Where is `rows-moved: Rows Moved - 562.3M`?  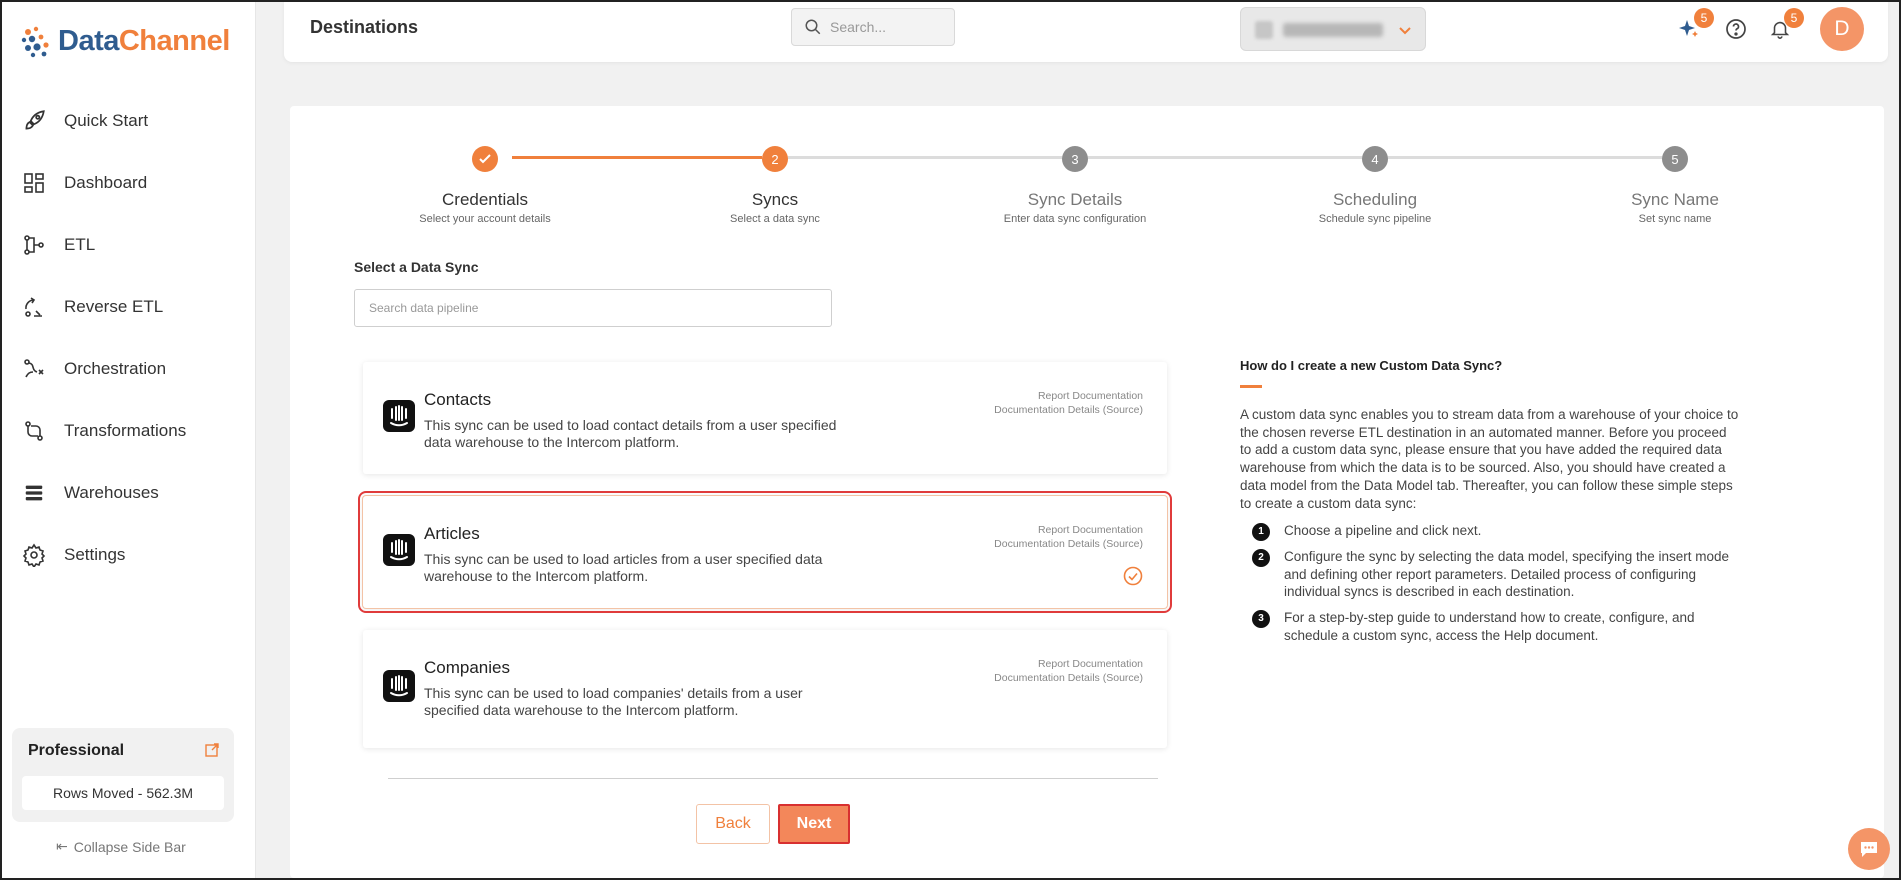 rows-moved: Rows Moved - 562.3M is located at coordinates (123, 793).